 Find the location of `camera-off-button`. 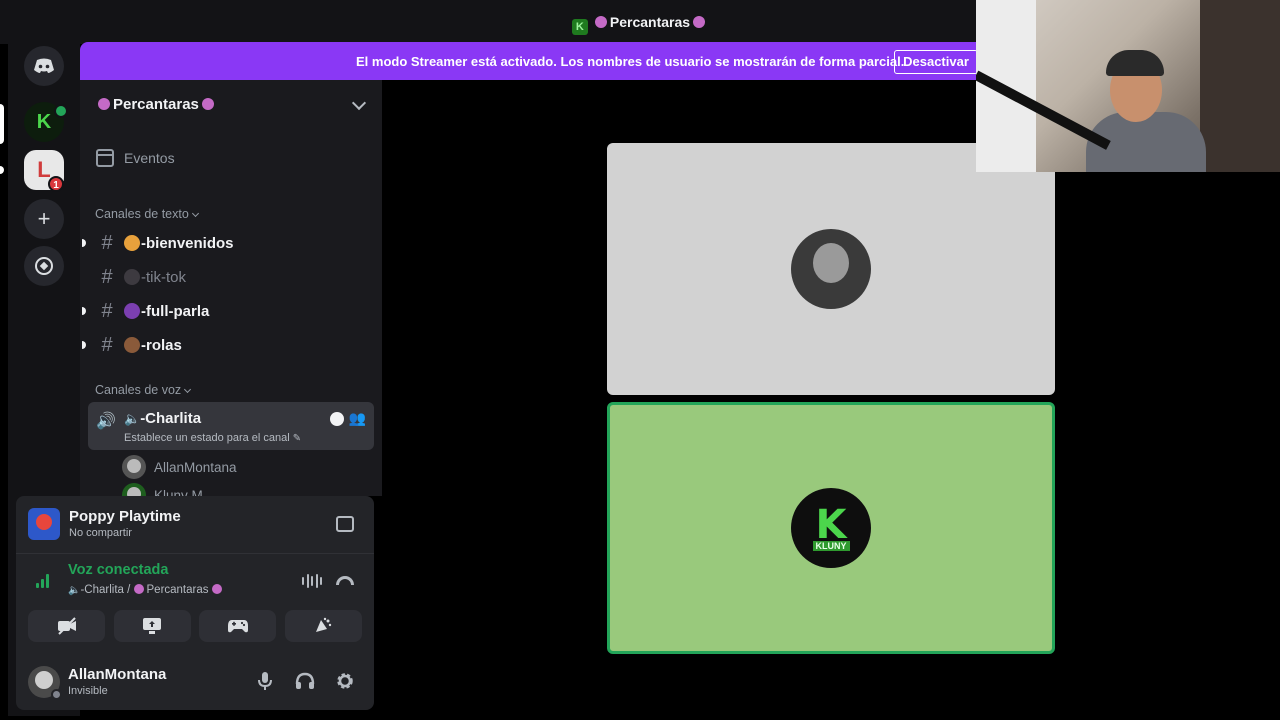

camera-off-button is located at coordinates (66, 626).